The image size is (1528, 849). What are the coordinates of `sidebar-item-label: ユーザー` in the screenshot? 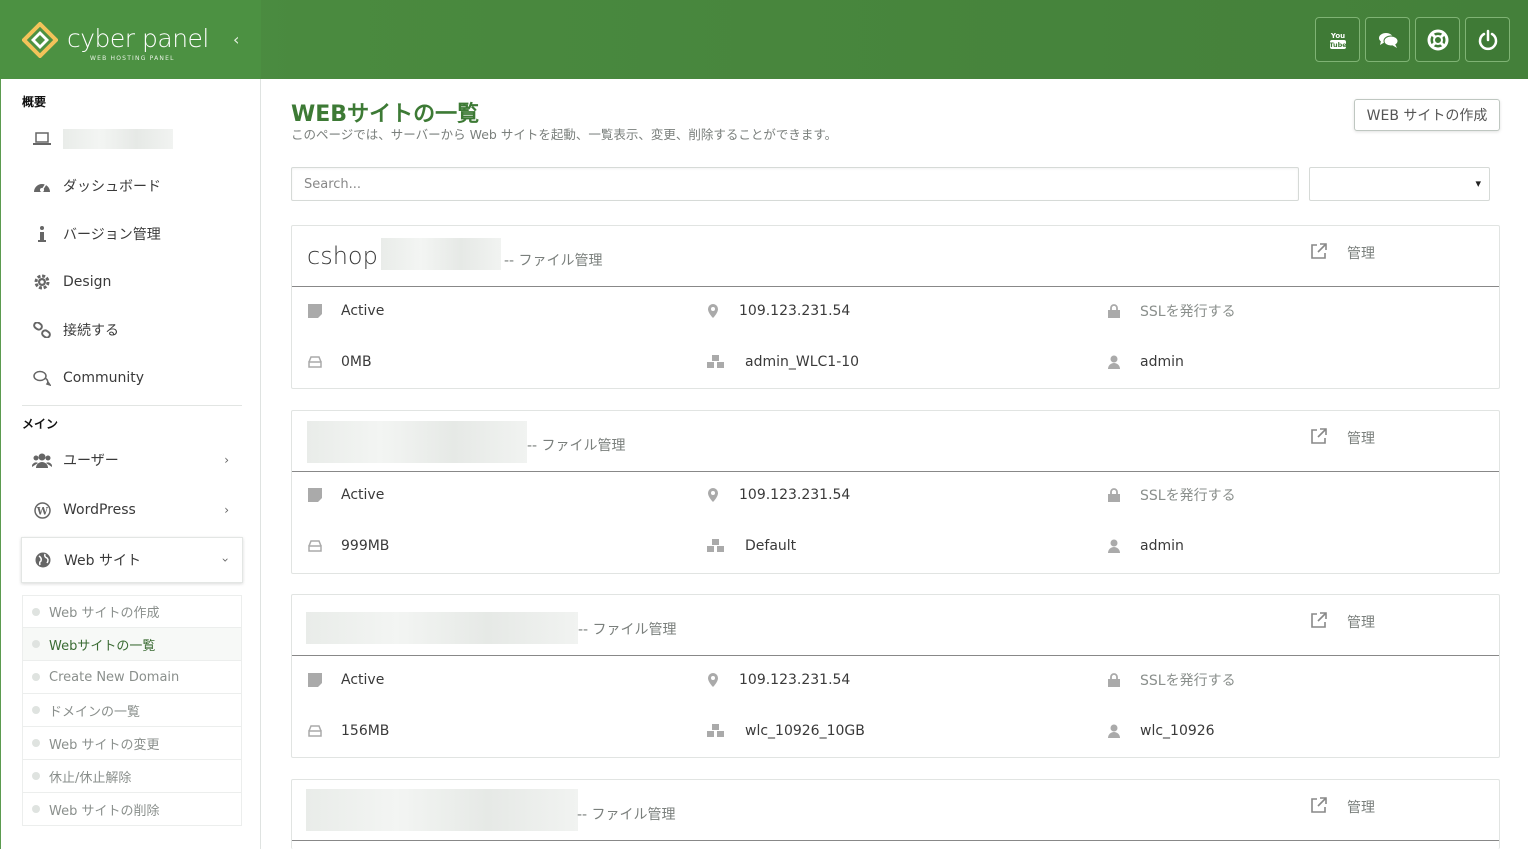 It's located at (91, 461).